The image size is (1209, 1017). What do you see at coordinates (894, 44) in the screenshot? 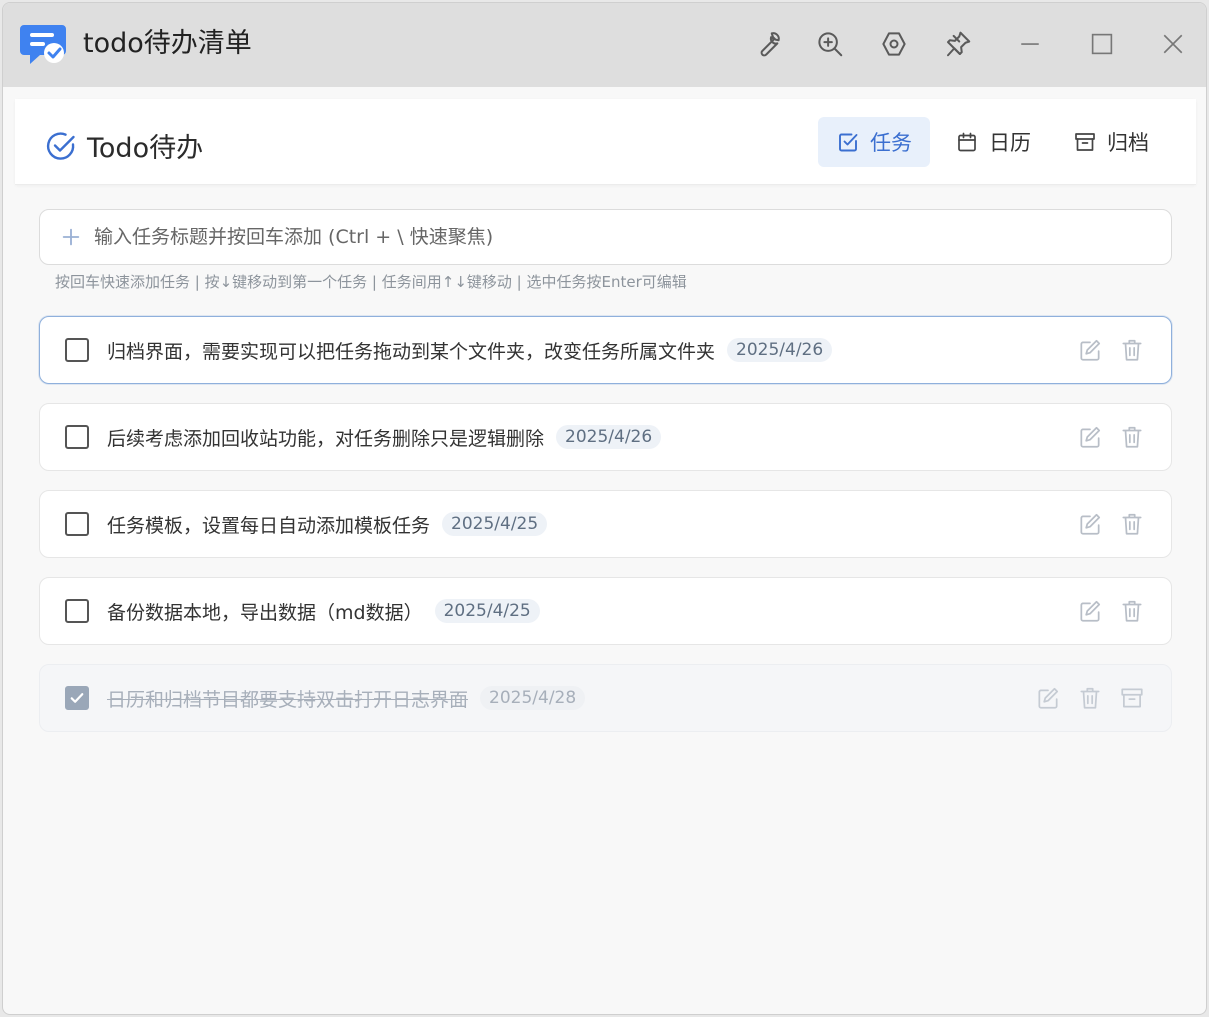
I see `settings-hex-icon` at bounding box center [894, 44].